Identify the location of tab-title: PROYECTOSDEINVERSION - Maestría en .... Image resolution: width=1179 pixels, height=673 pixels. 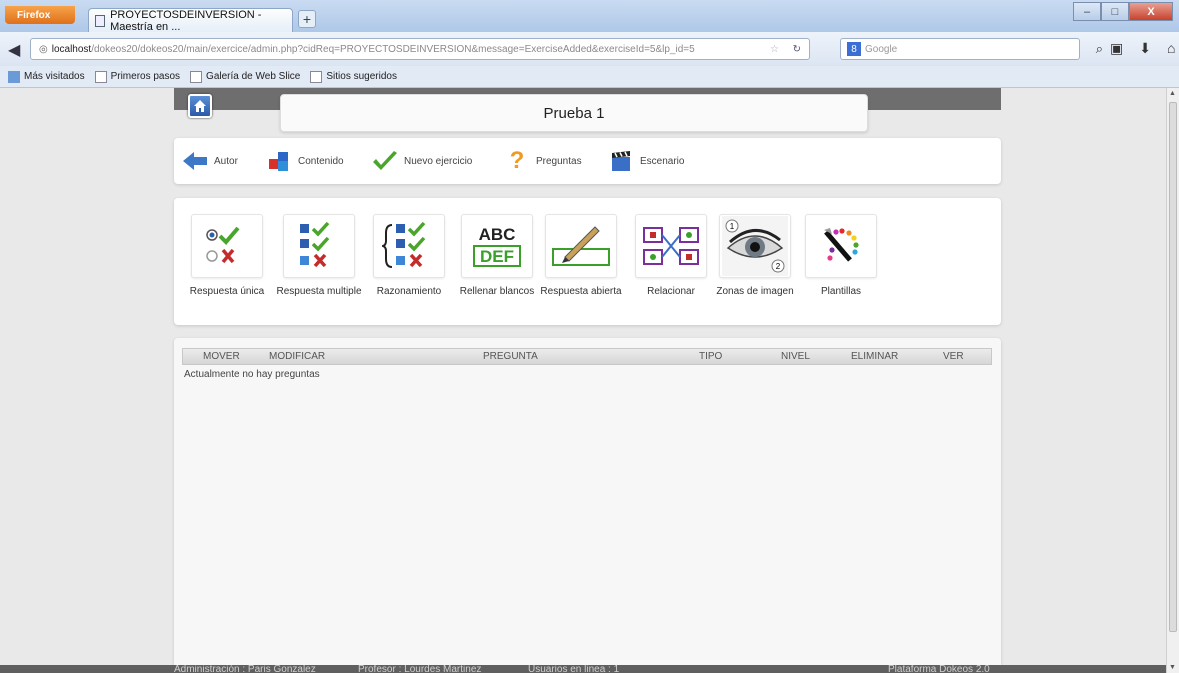
(186, 20).